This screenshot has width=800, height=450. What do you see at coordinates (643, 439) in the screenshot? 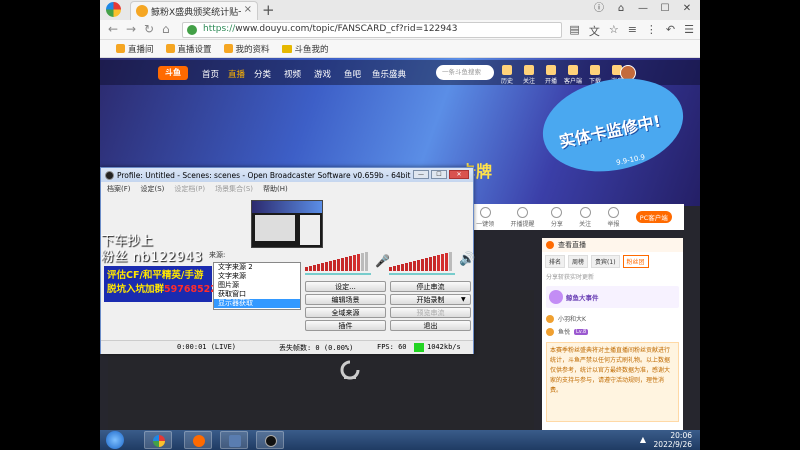
I see `tray-expand-icon: ▲` at bounding box center [643, 439].